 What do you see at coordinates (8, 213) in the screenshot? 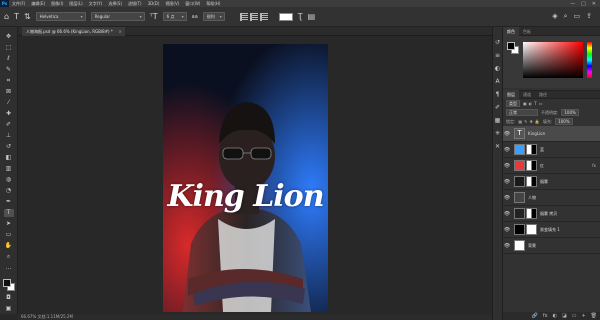
I see `type-tool-icon: T` at bounding box center [8, 213].